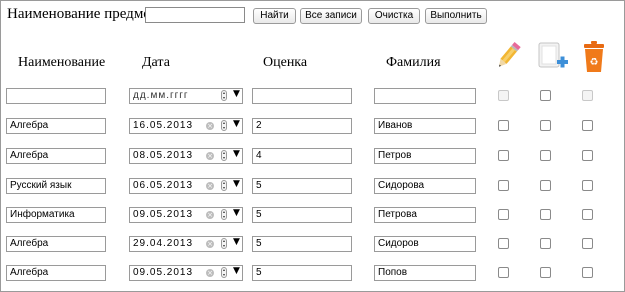  I want to click on date-value: 06.05.2013, so click(163, 185).